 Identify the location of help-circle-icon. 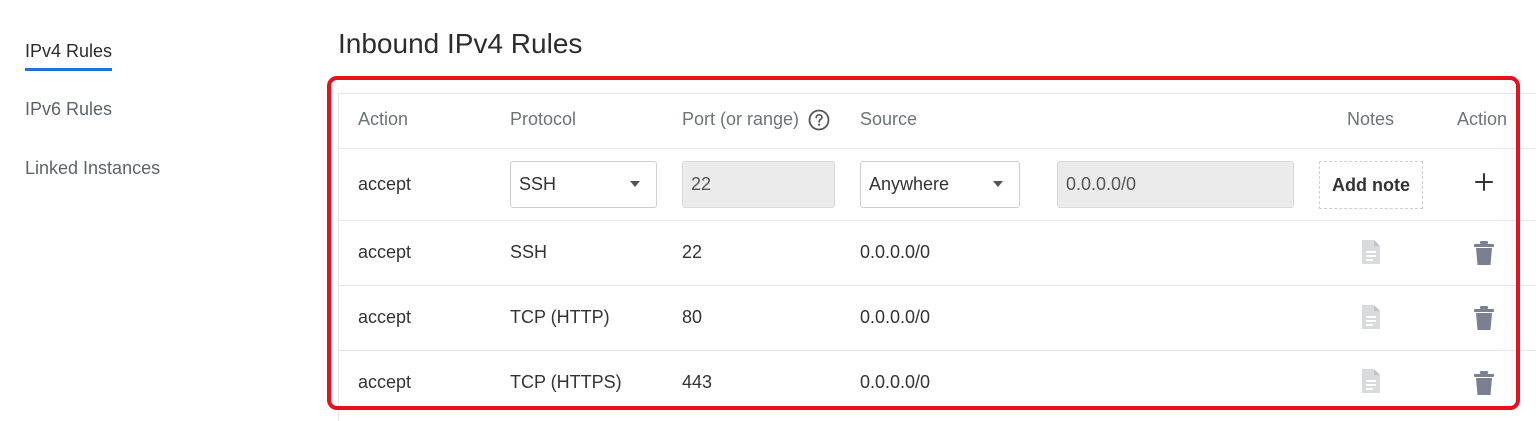
(819, 120).